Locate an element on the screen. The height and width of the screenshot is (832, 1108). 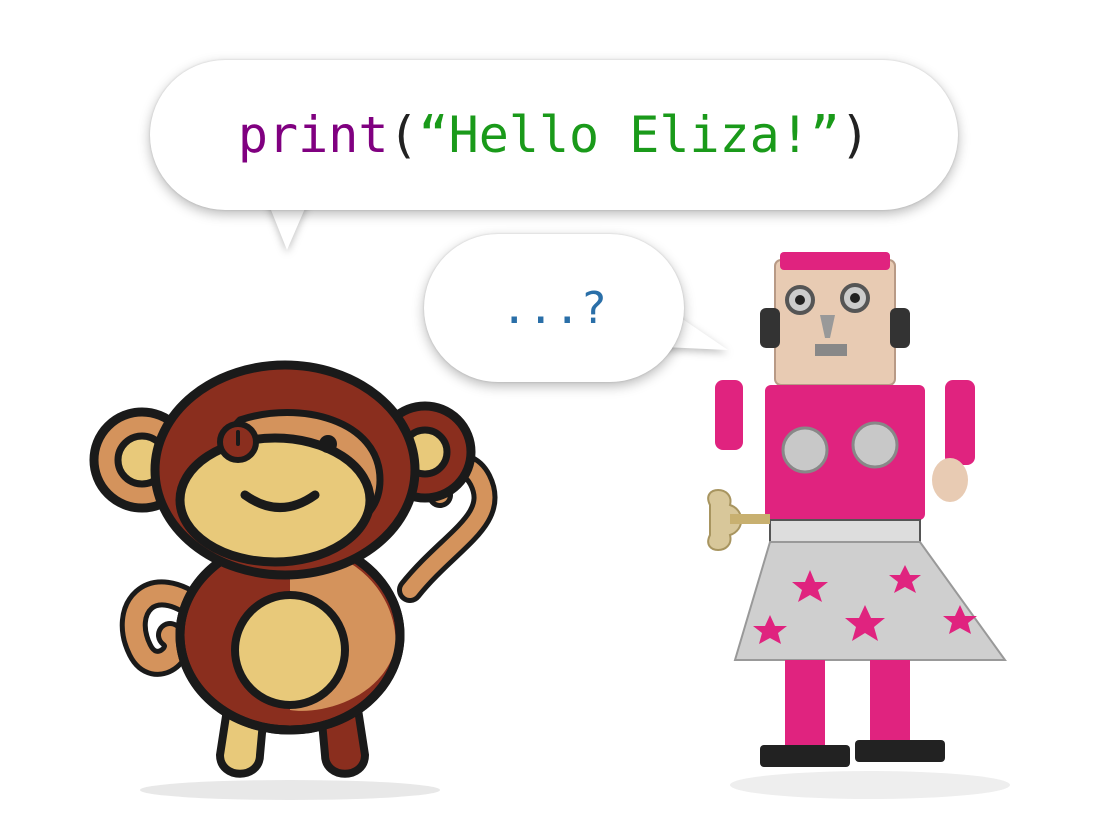
code-line: print(“Hello Eliza!”) is located at coordinates (554, 135).